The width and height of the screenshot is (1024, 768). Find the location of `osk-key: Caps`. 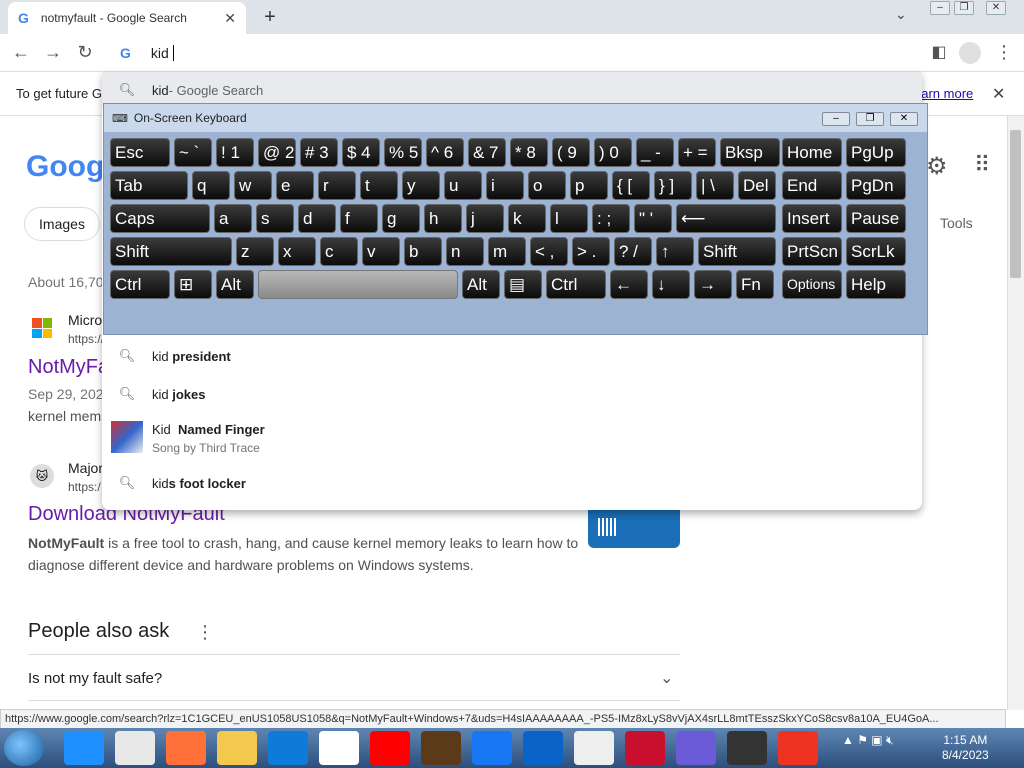

osk-key: Caps is located at coordinates (160, 218).